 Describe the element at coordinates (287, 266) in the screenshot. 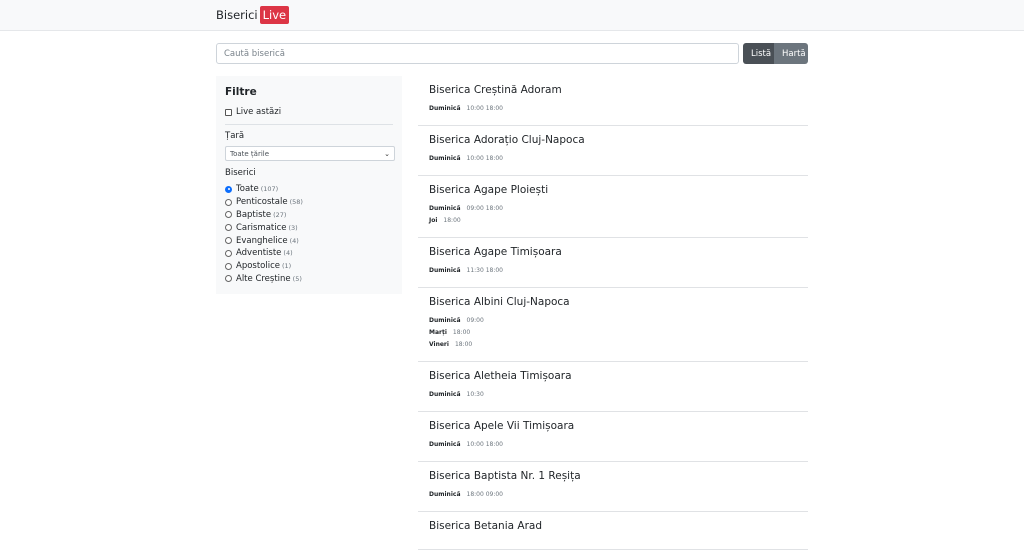

I see `option-count: (1)` at that location.